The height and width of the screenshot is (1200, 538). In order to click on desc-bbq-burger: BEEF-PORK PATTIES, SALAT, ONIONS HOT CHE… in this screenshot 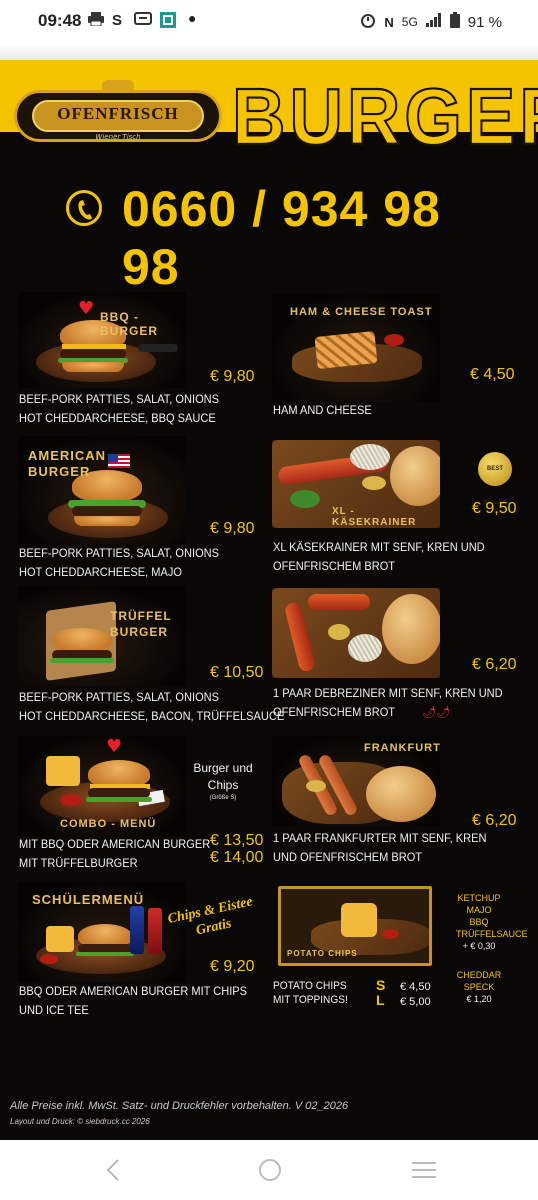, I will do `click(119, 409)`.